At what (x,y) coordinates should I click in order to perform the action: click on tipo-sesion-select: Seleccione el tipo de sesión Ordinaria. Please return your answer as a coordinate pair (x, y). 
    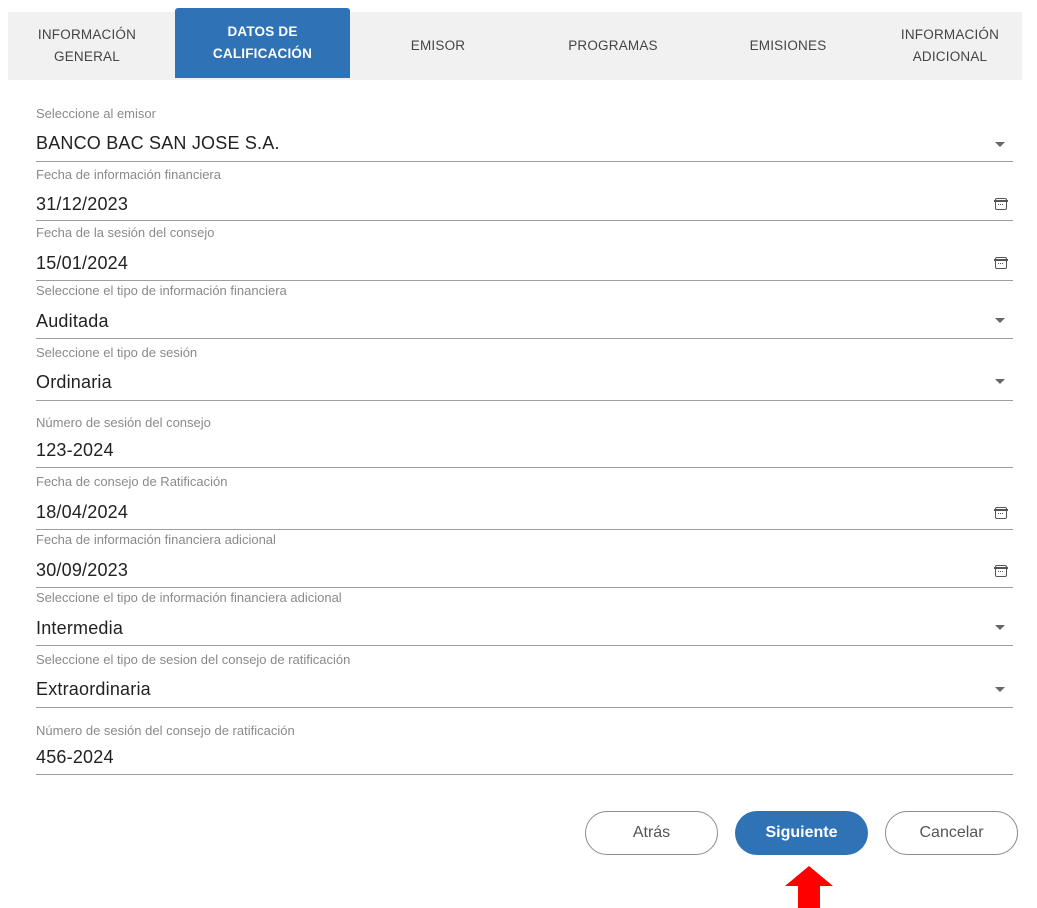
    Looking at the image, I should click on (524, 372).